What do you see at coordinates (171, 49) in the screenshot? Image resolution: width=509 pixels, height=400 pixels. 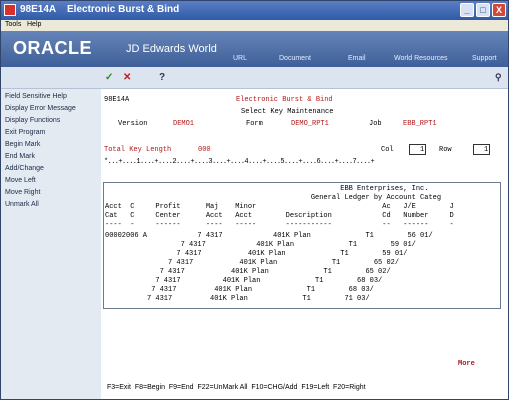 I see `product-name: JD Edwards World` at bounding box center [171, 49].